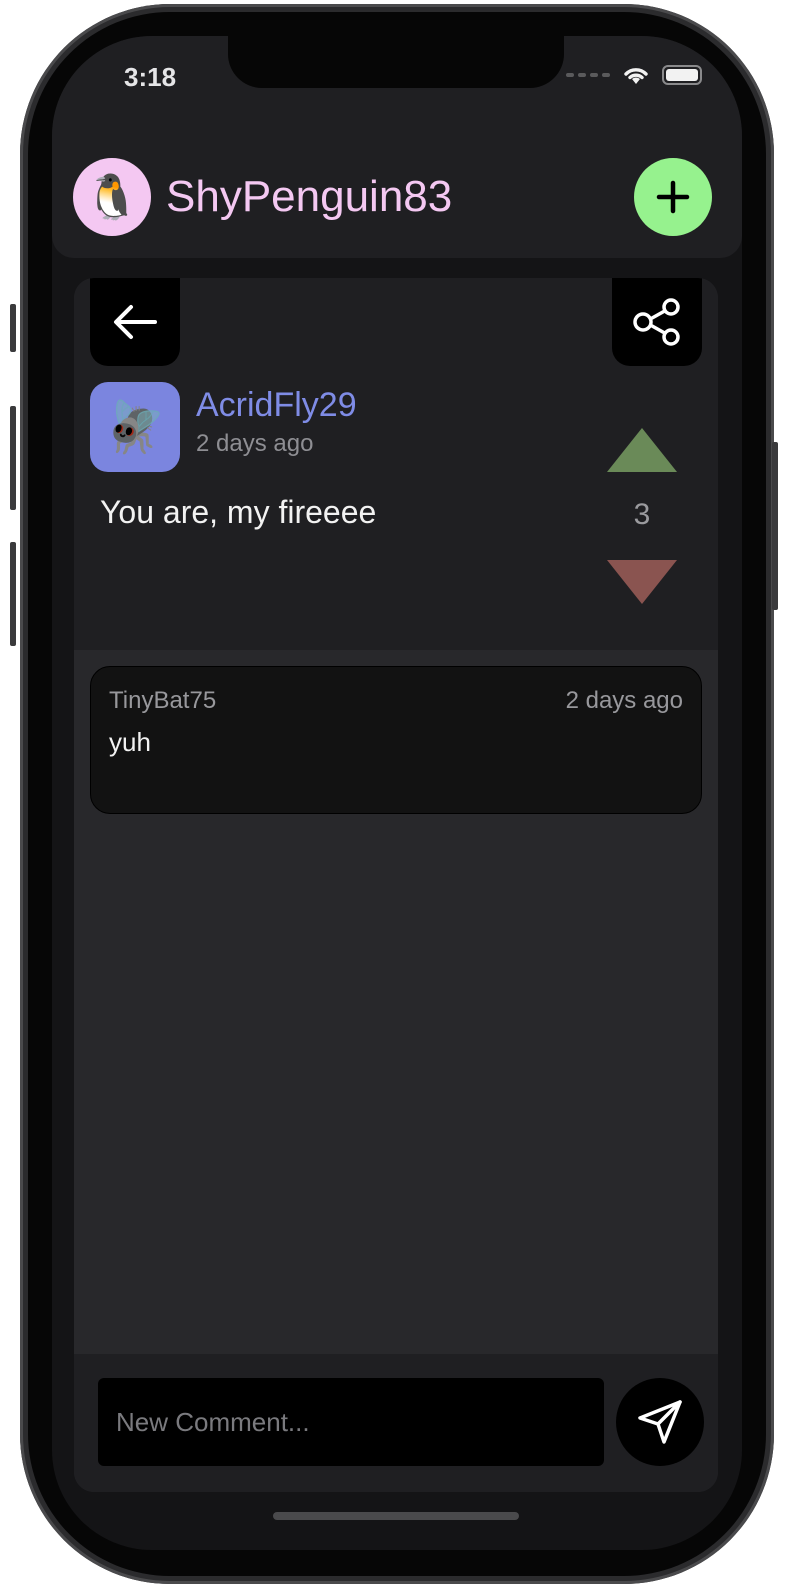  Describe the element at coordinates (397, 147) in the screenshot. I see `app-header: 3:18 🐧 ShyPenguin83` at that location.